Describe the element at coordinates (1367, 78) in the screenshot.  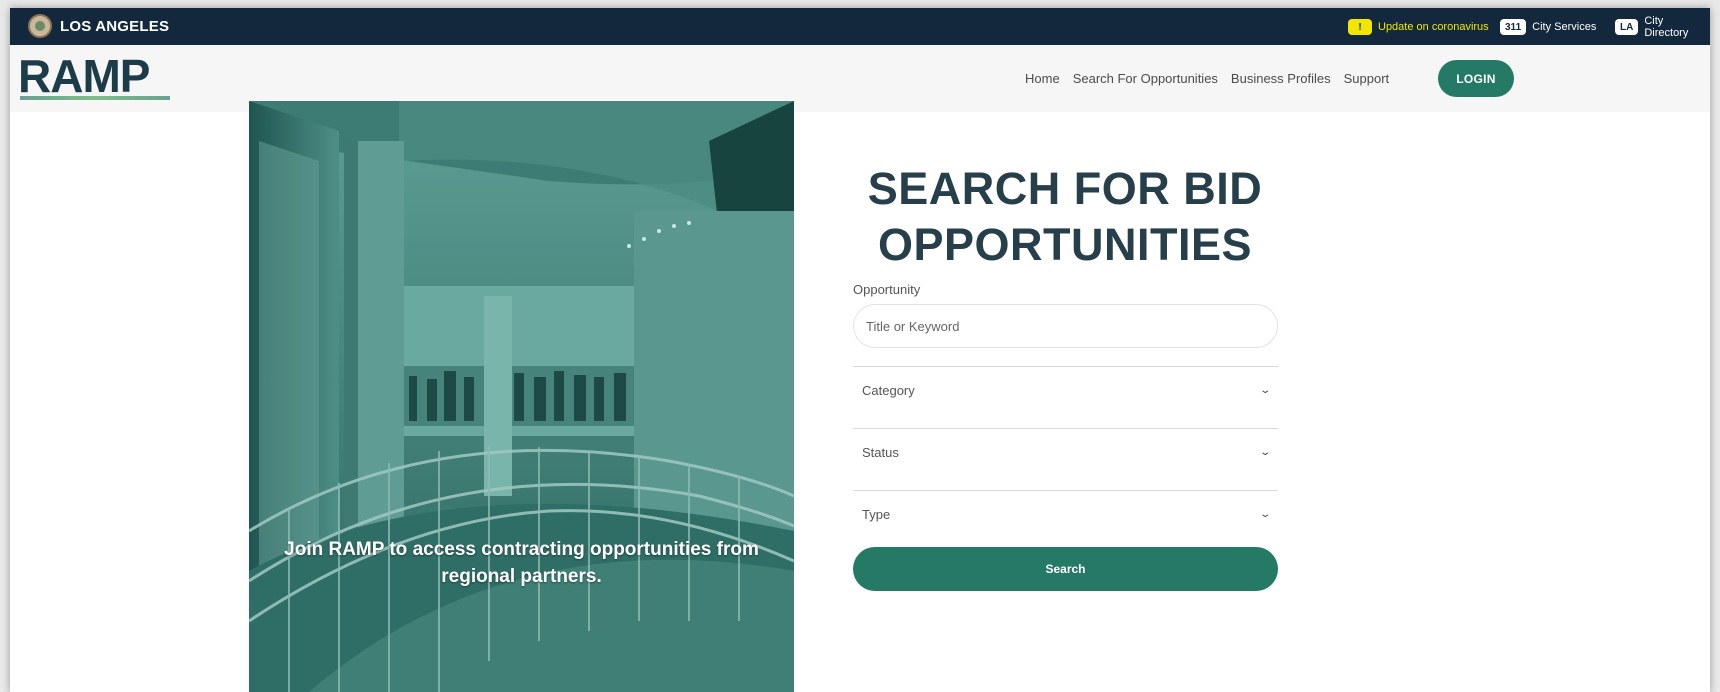
I see `nav-support: Support` at that location.